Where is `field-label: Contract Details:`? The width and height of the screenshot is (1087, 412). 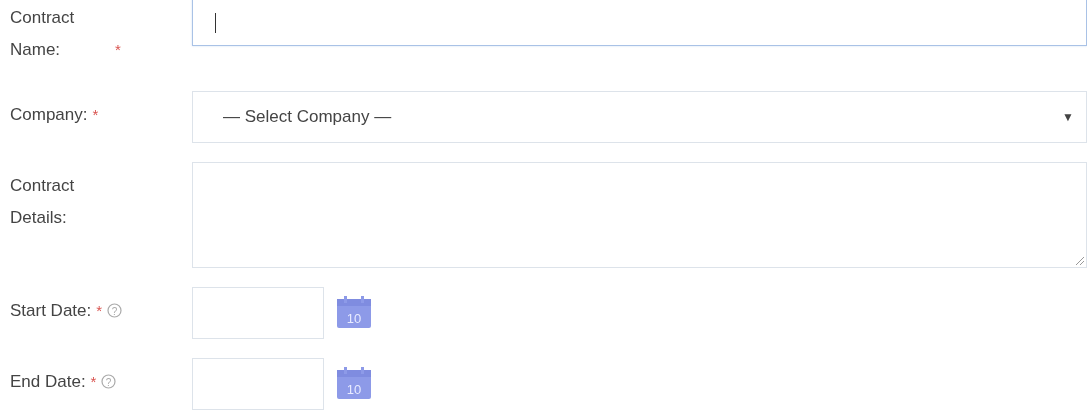 field-label: Contract Details: is located at coordinates (43, 202).